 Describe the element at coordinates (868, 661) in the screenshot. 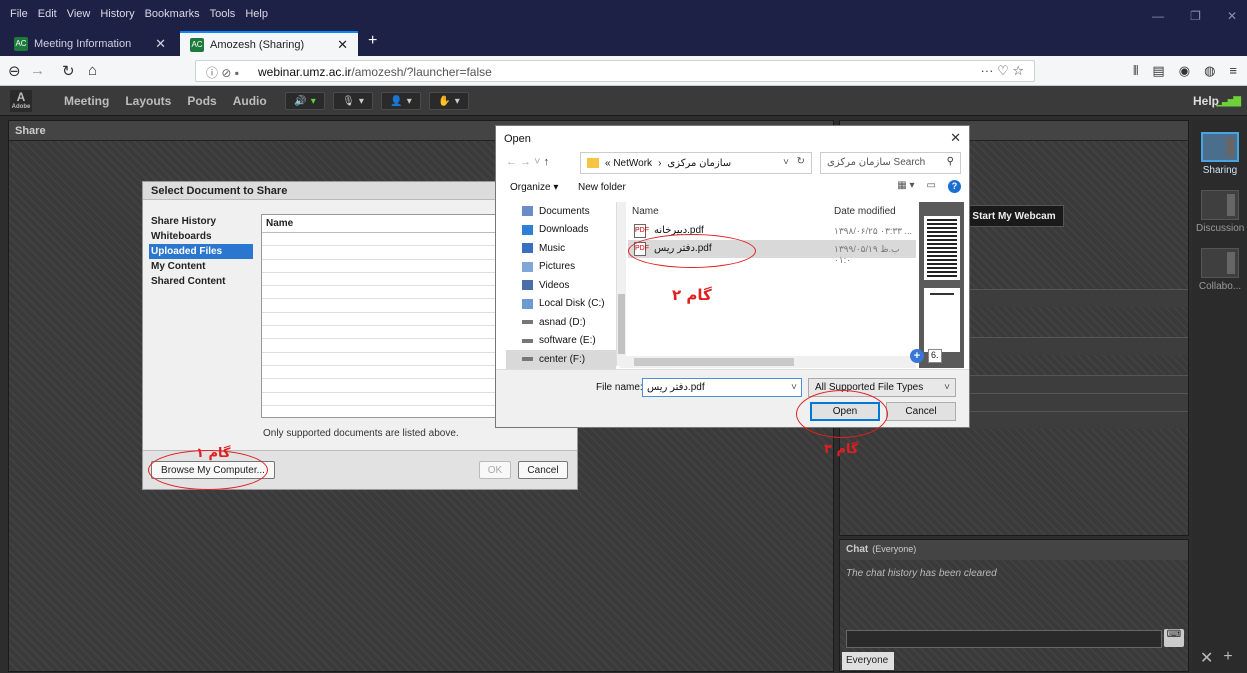

I see `chat-recipient-tab: Everyone` at that location.